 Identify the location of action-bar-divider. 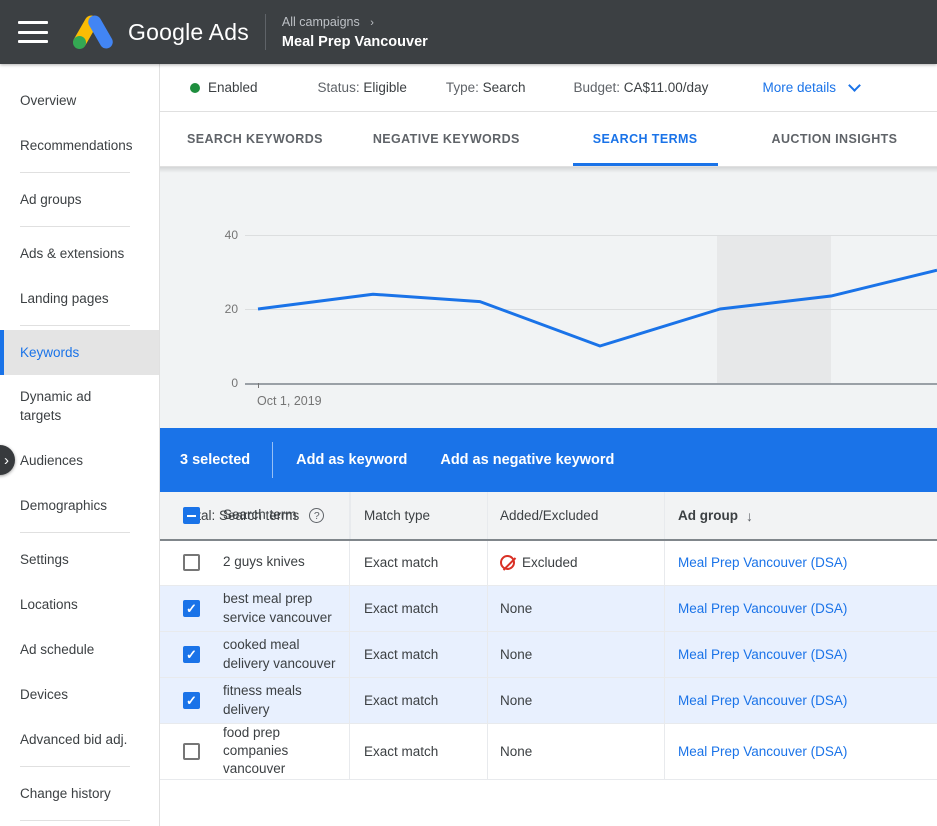
(273, 460).